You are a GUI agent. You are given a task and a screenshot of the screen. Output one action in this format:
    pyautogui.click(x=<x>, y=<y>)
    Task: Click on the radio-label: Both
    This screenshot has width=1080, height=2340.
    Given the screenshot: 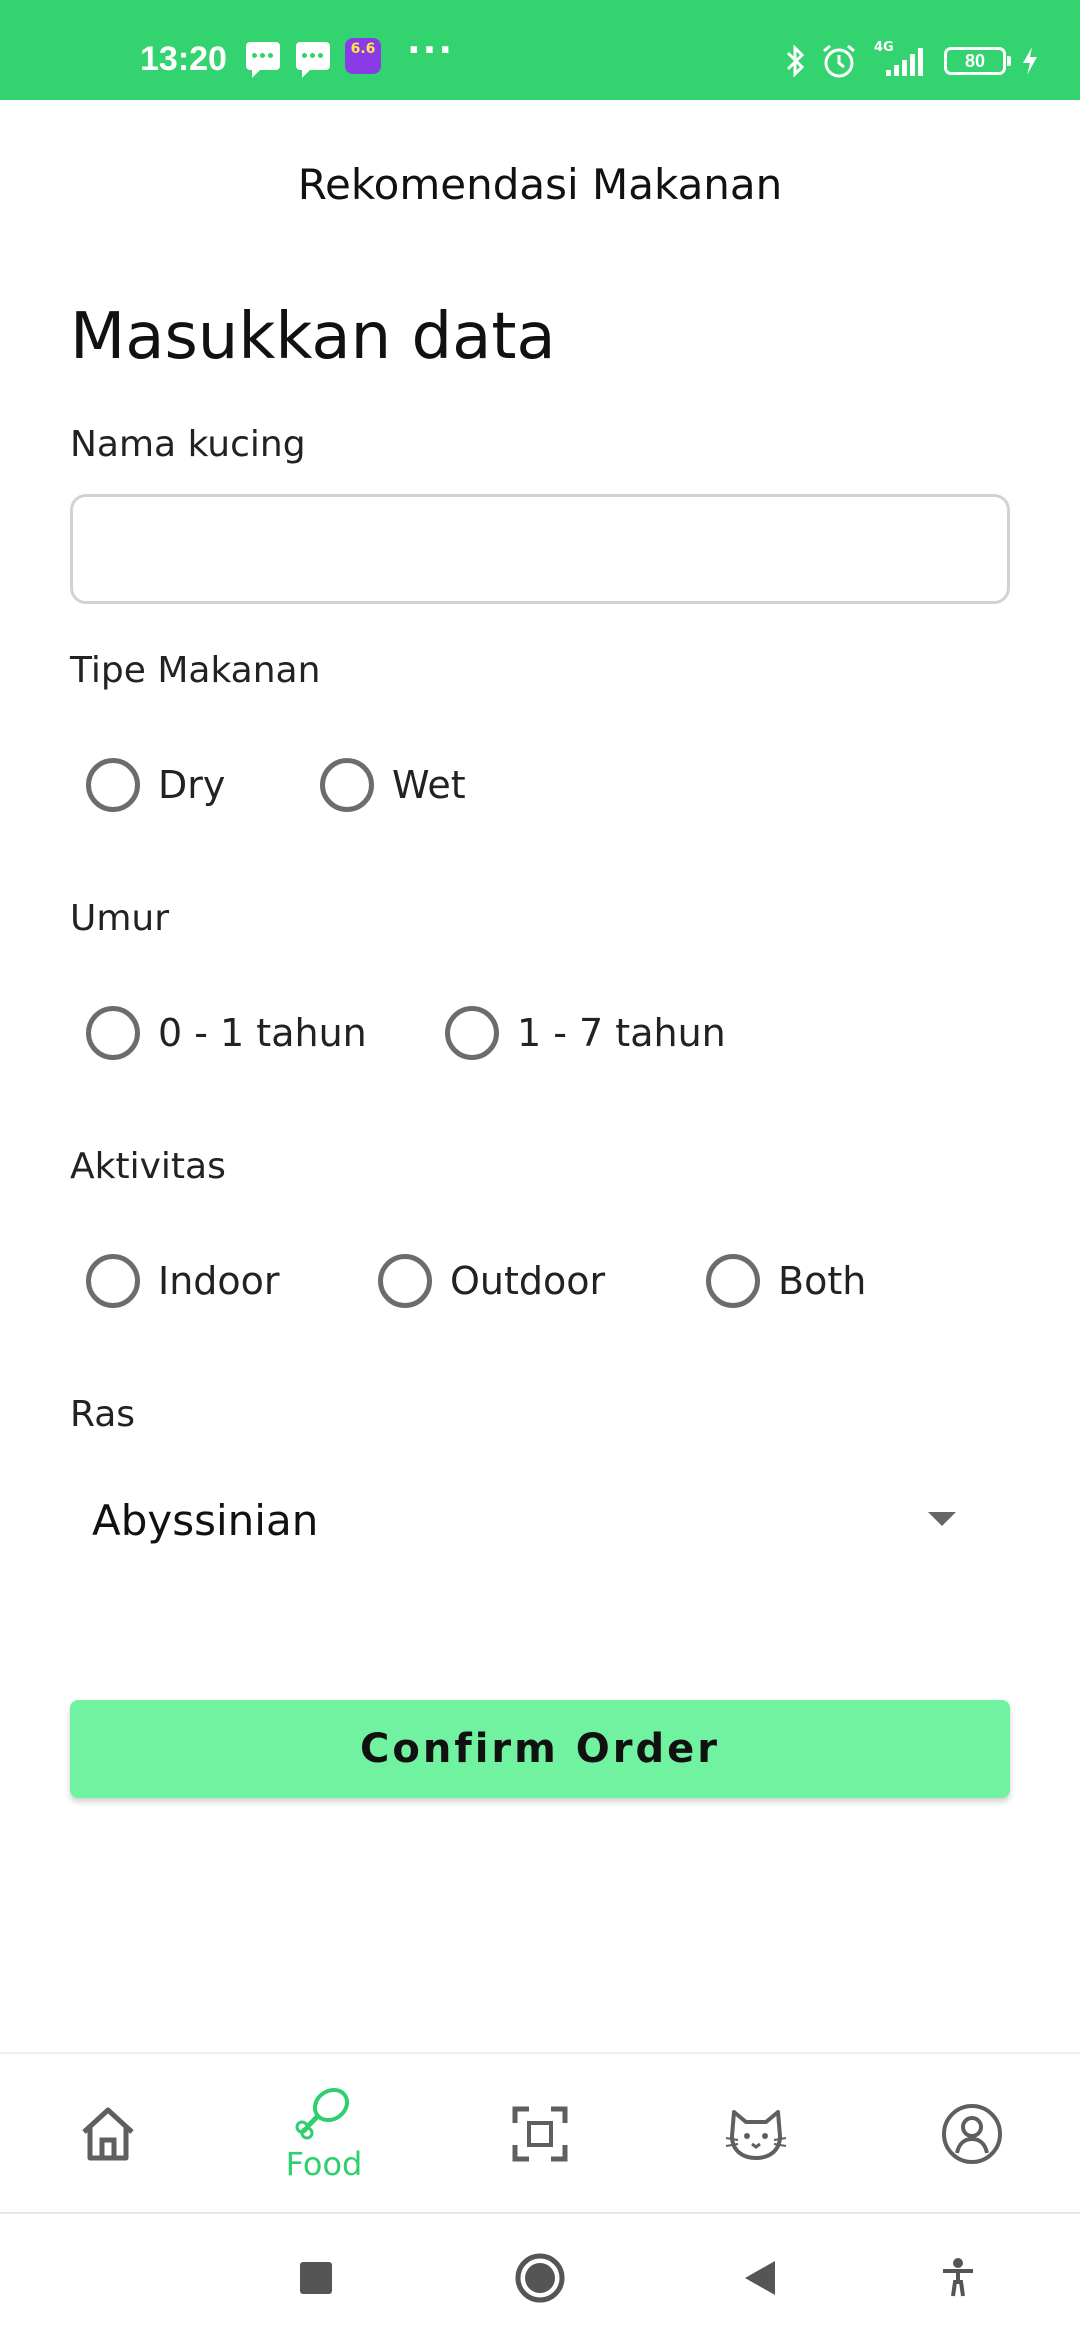 What is the action you would take?
    pyautogui.click(x=822, y=1281)
    